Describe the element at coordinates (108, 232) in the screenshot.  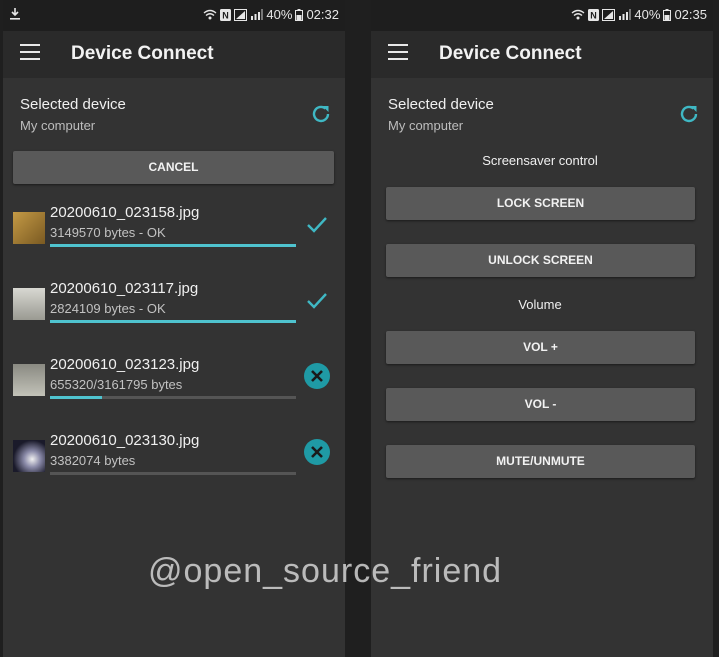
I see `file-size: 3149570 bytes - OK` at that location.